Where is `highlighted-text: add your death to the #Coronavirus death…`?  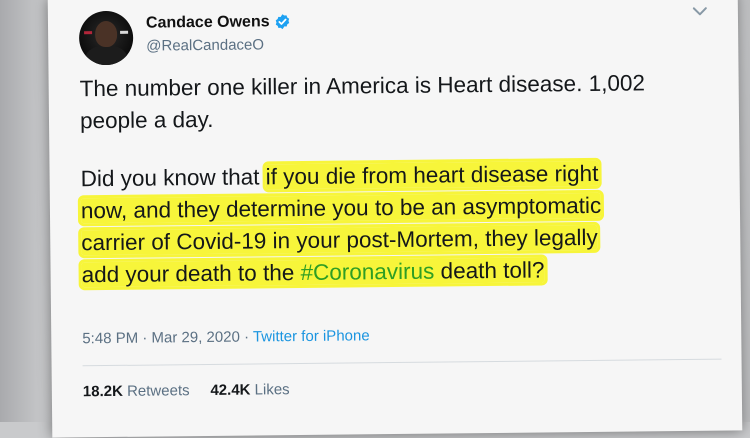
highlighted-text: add your death to the #Coronavirus death… is located at coordinates (313, 272).